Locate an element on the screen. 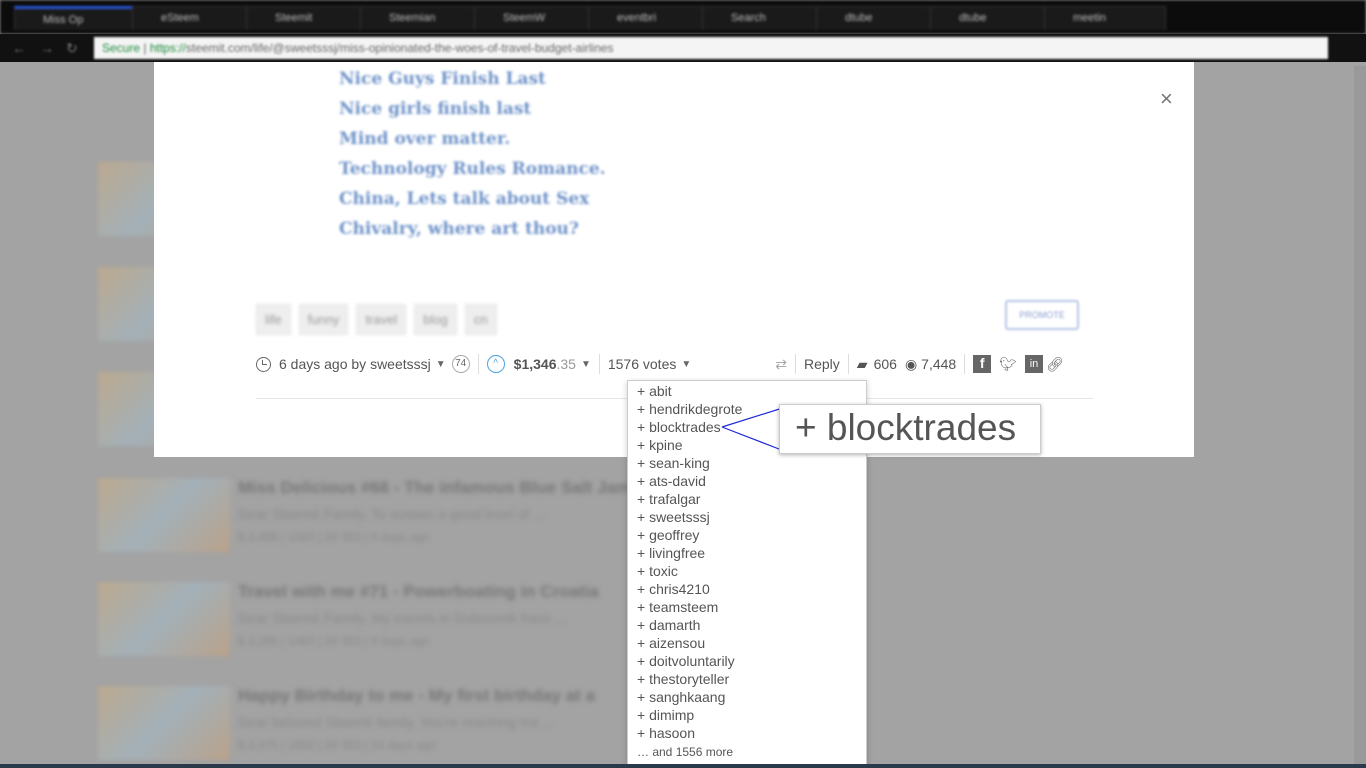  tag: cn is located at coordinates (480, 319).